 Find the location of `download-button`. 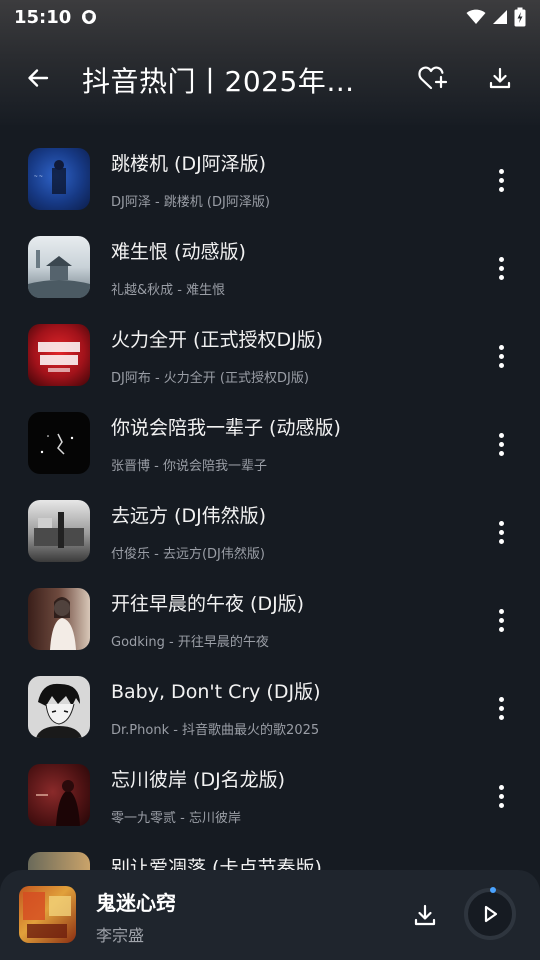

download-button is located at coordinates (425, 915).